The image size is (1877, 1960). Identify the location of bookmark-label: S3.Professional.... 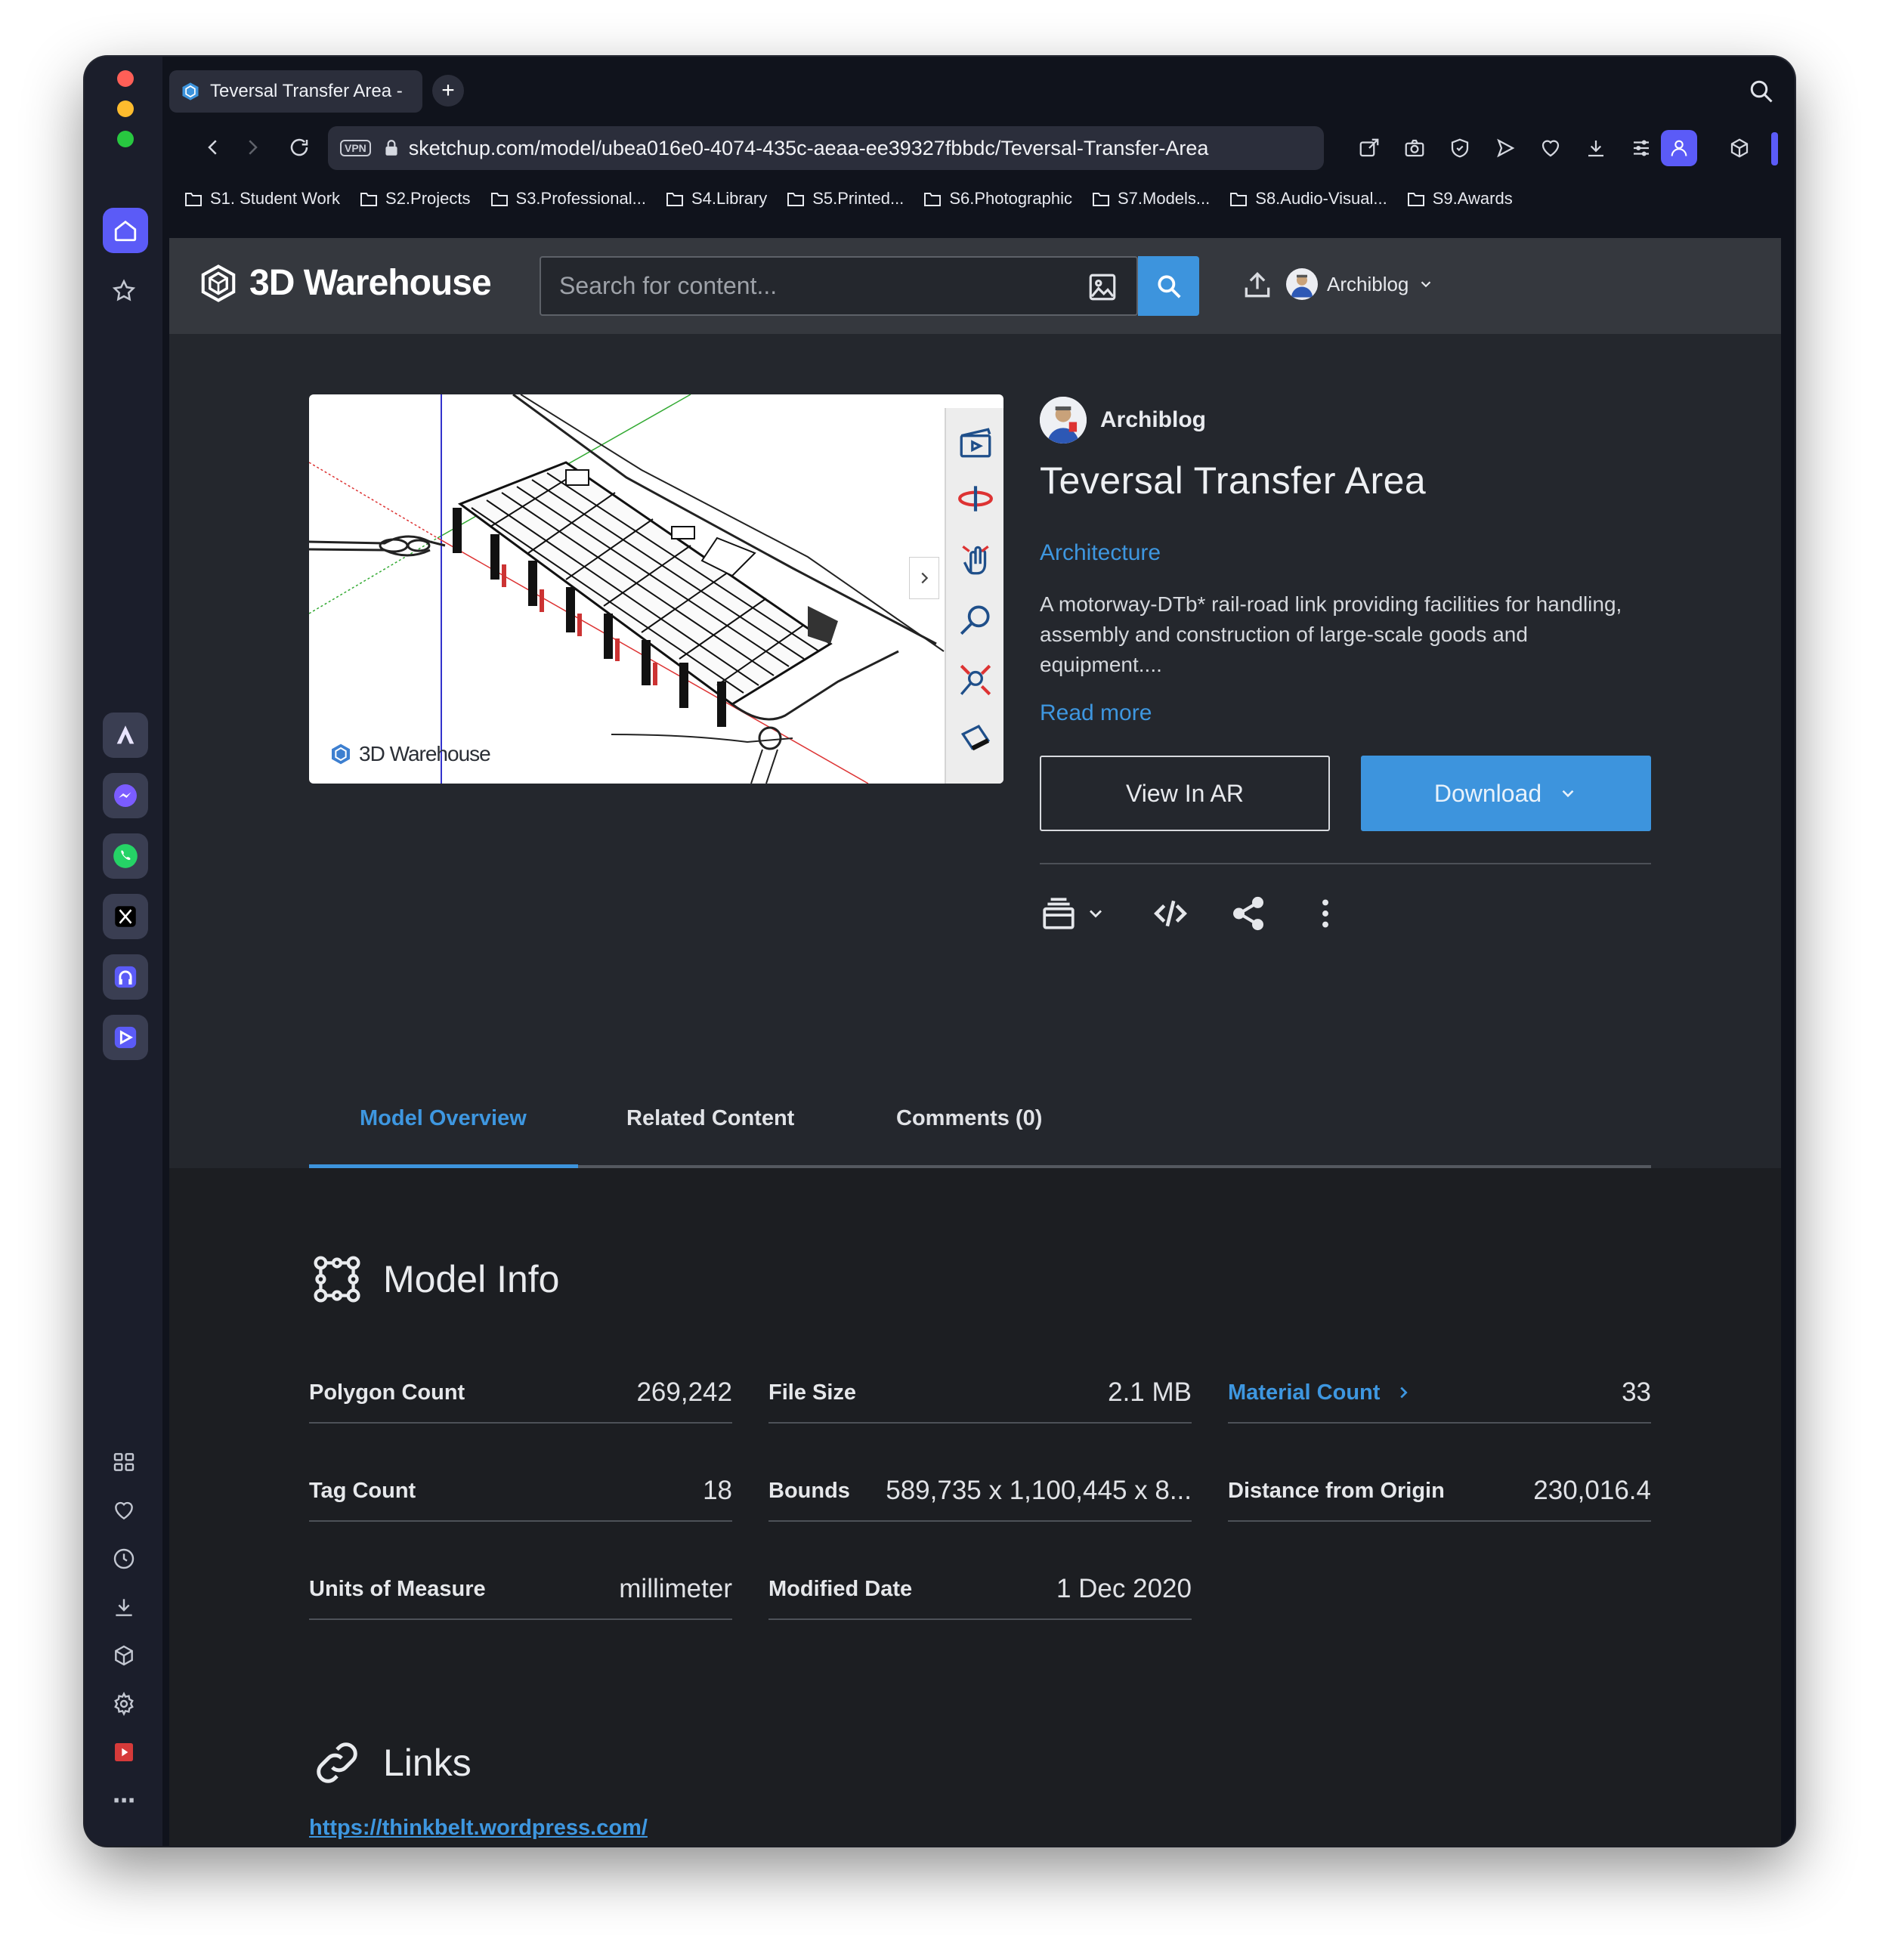
(580, 198).